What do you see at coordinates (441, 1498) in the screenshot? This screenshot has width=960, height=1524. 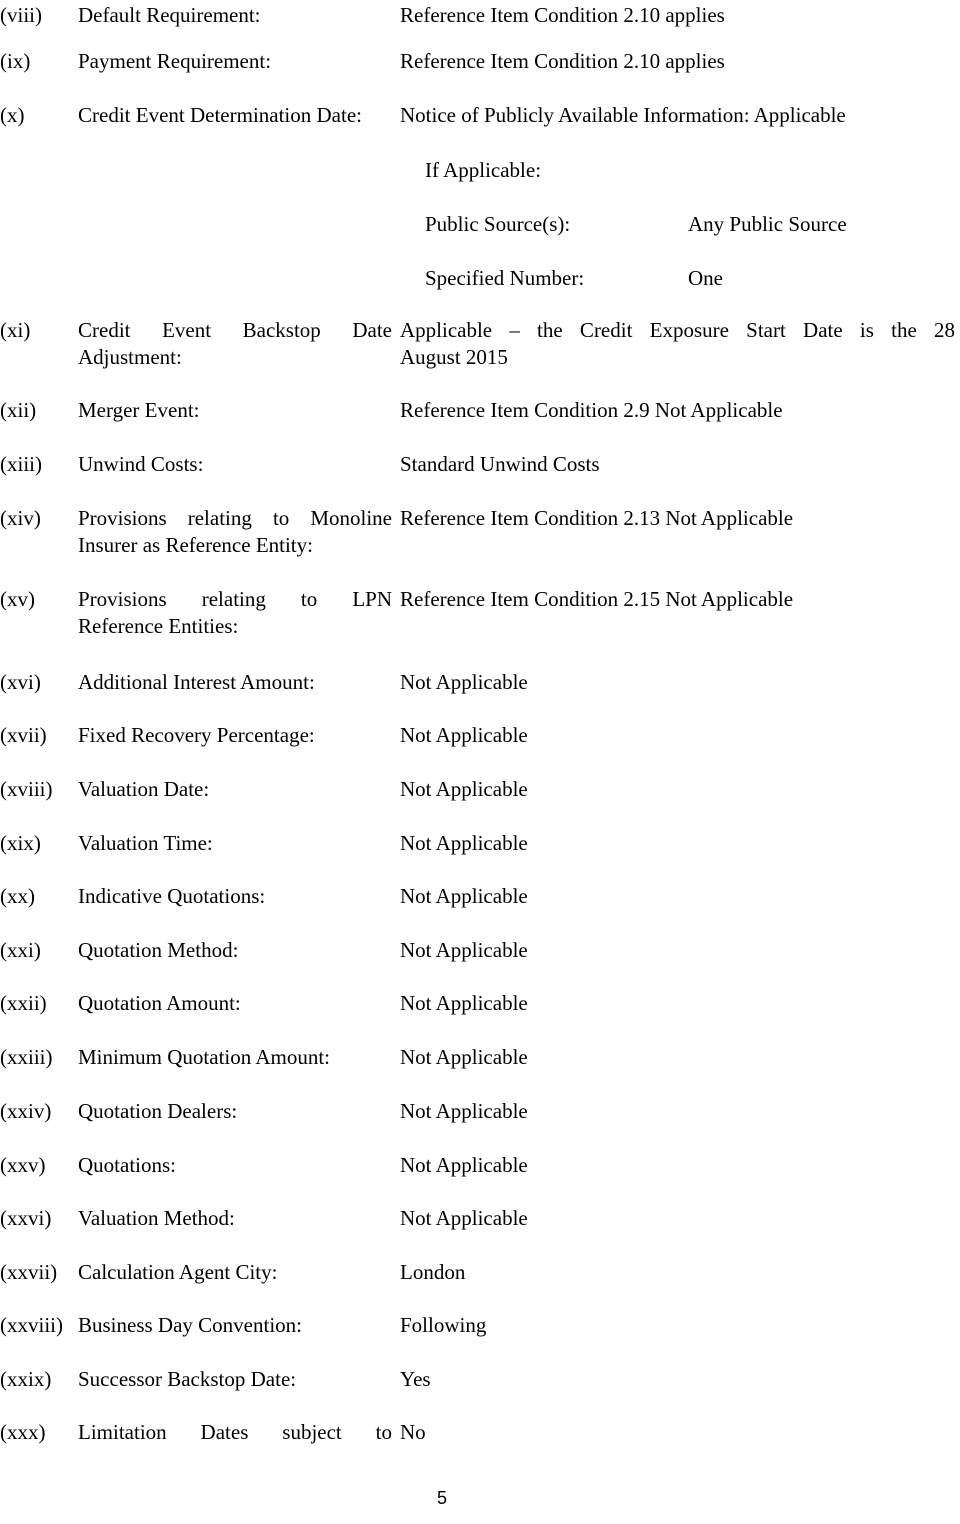 I see `page-number: 5` at bounding box center [441, 1498].